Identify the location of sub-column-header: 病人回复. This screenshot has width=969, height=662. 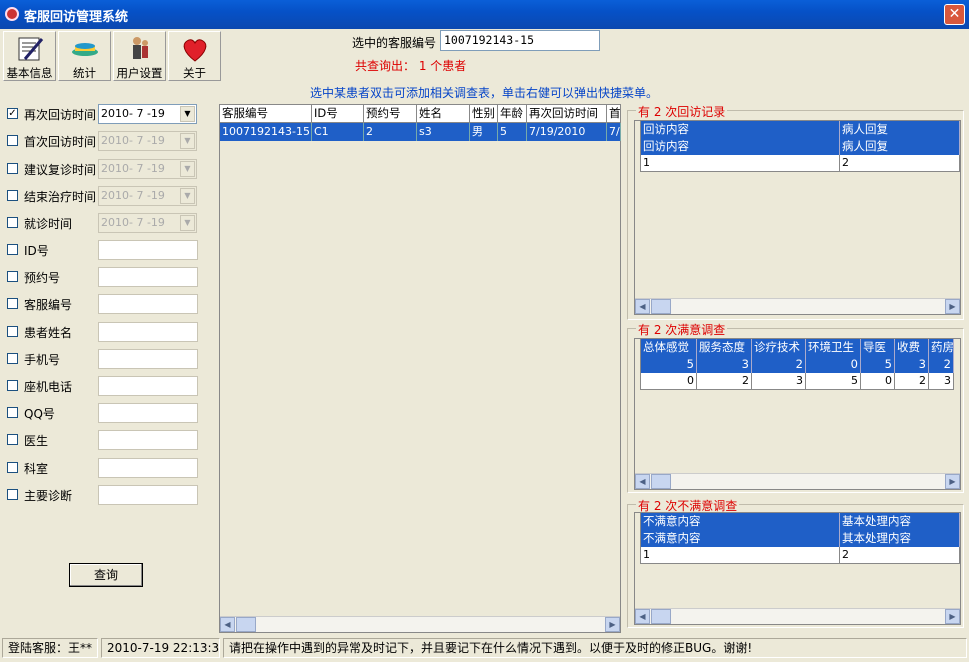
(900, 129).